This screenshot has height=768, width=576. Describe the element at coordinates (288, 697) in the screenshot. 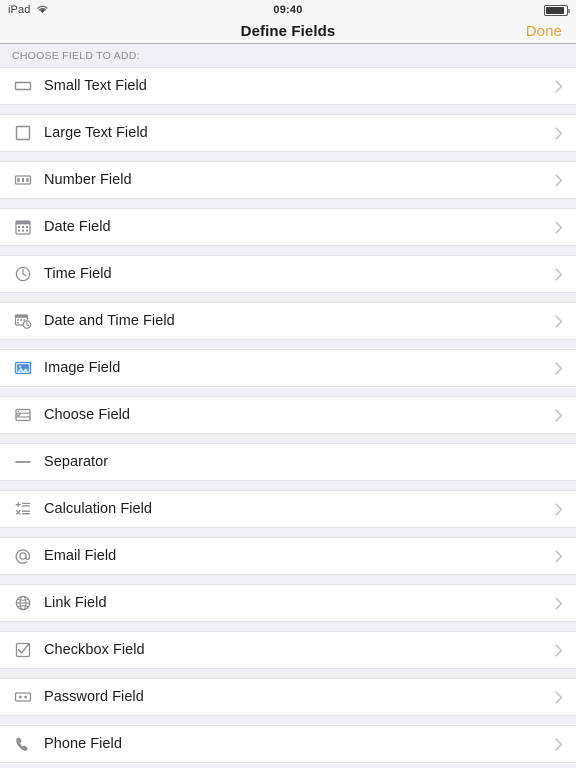

I see `list-item: Password Field` at that location.